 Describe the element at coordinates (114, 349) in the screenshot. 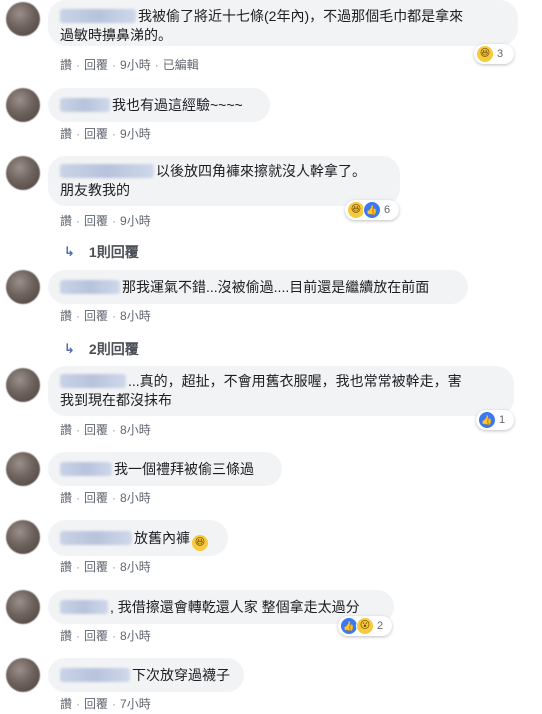

I see `replies-count-label: 2則回覆` at that location.